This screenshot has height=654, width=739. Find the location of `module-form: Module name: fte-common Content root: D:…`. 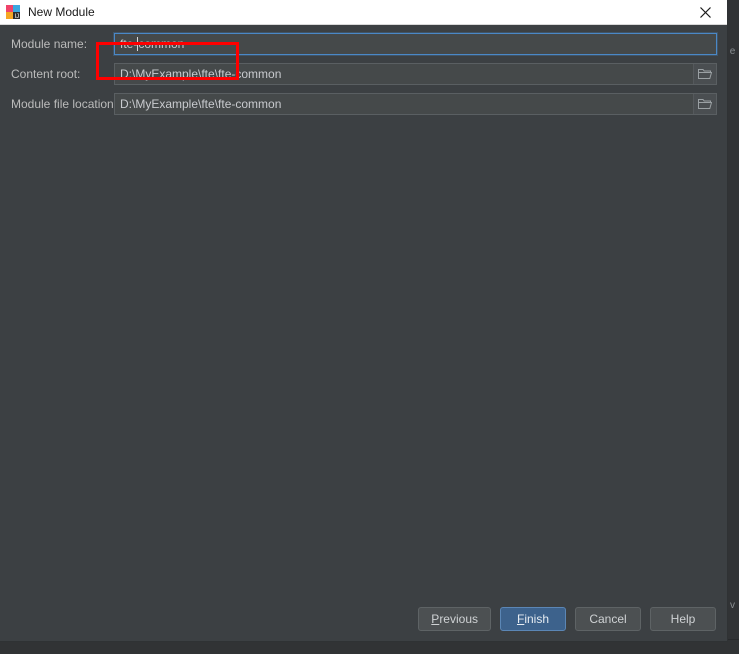

module-form: Module name: fte-common Content root: D:… is located at coordinates (363, 78).